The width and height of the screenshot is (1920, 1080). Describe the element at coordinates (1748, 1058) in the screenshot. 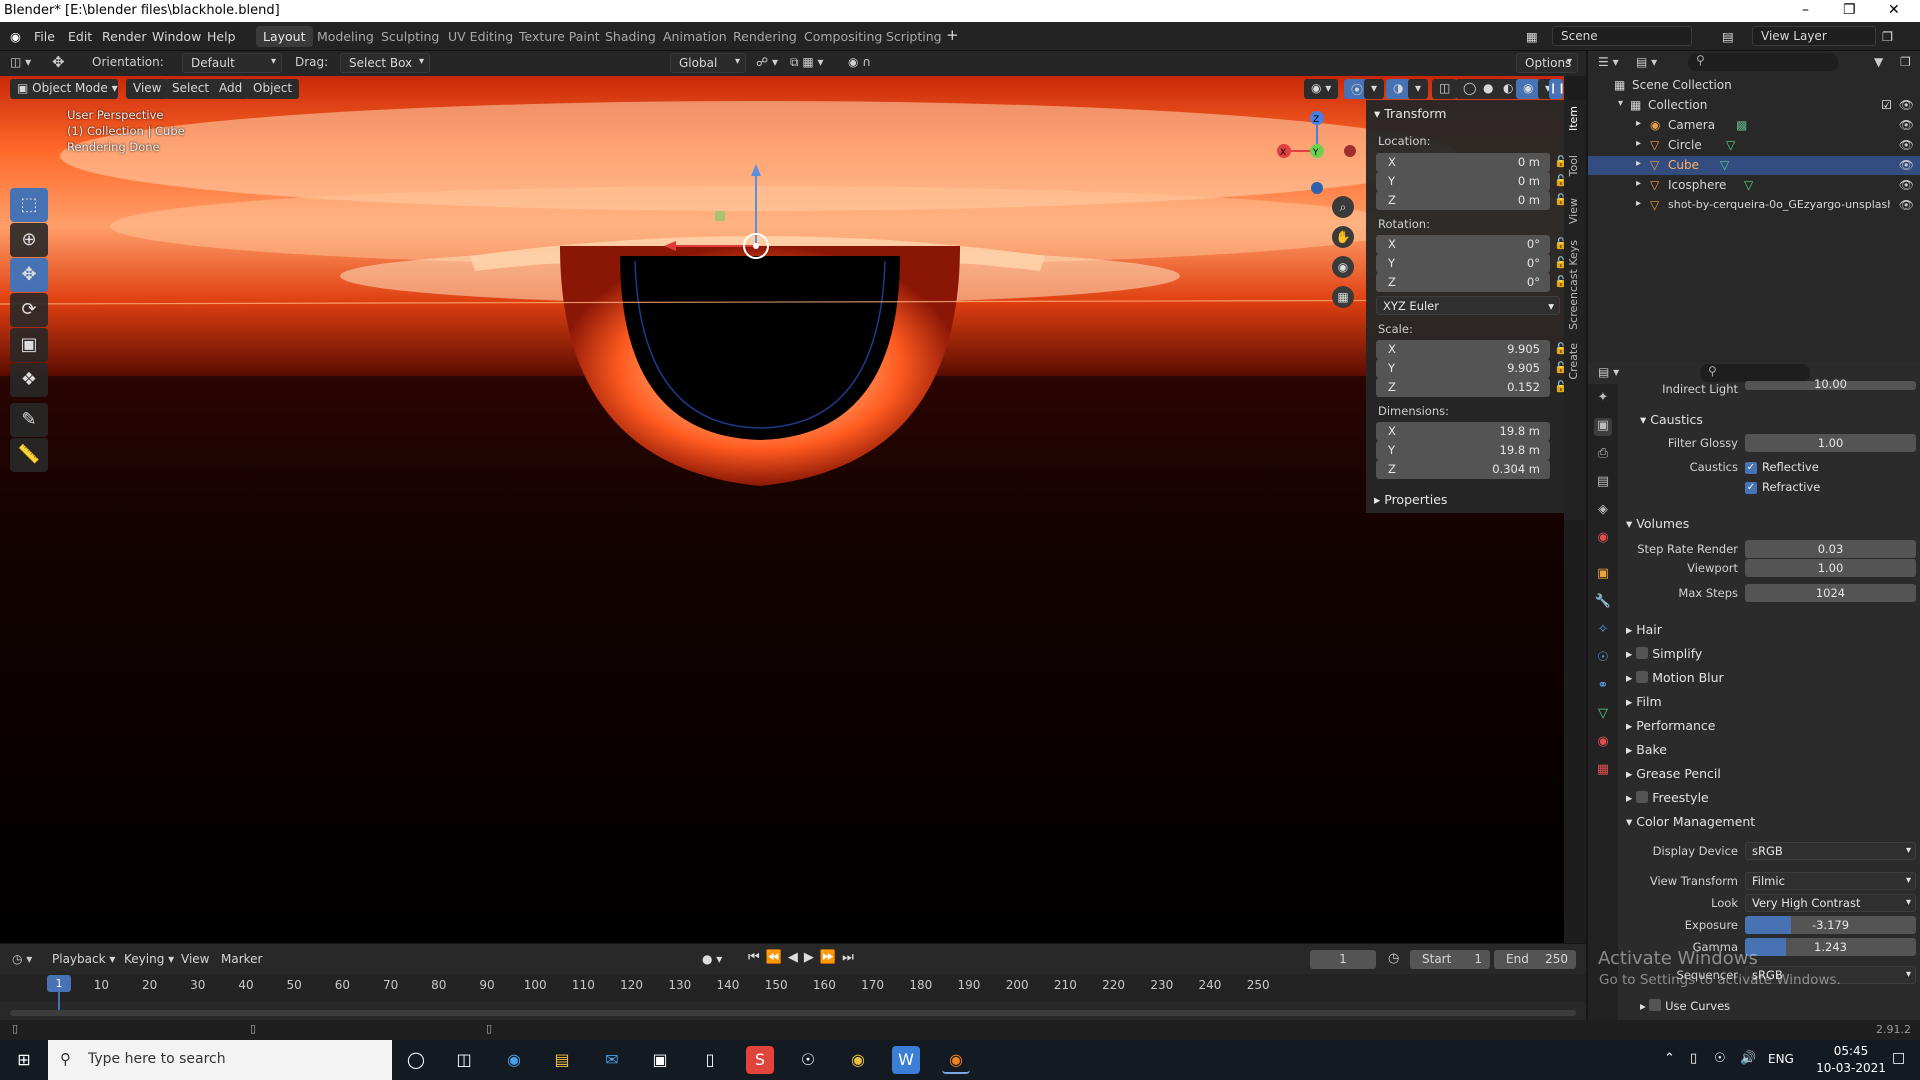

I see `volume-icon: 🔊` at that location.